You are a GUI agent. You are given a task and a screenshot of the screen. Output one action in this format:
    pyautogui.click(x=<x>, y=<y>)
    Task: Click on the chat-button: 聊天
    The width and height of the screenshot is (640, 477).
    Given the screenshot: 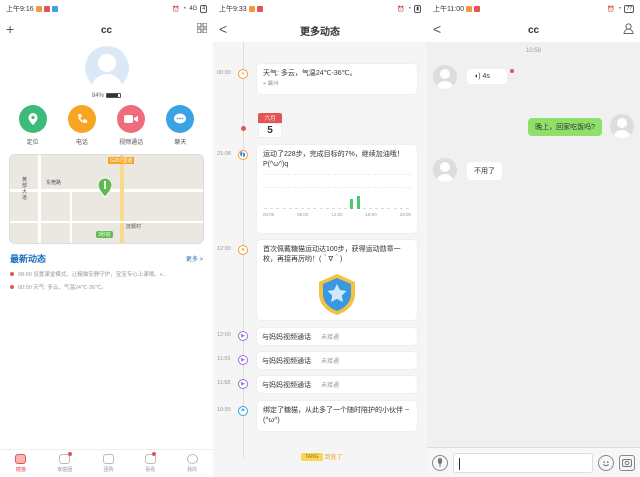 What is the action you would take?
    pyautogui.click(x=180, y=125)
    